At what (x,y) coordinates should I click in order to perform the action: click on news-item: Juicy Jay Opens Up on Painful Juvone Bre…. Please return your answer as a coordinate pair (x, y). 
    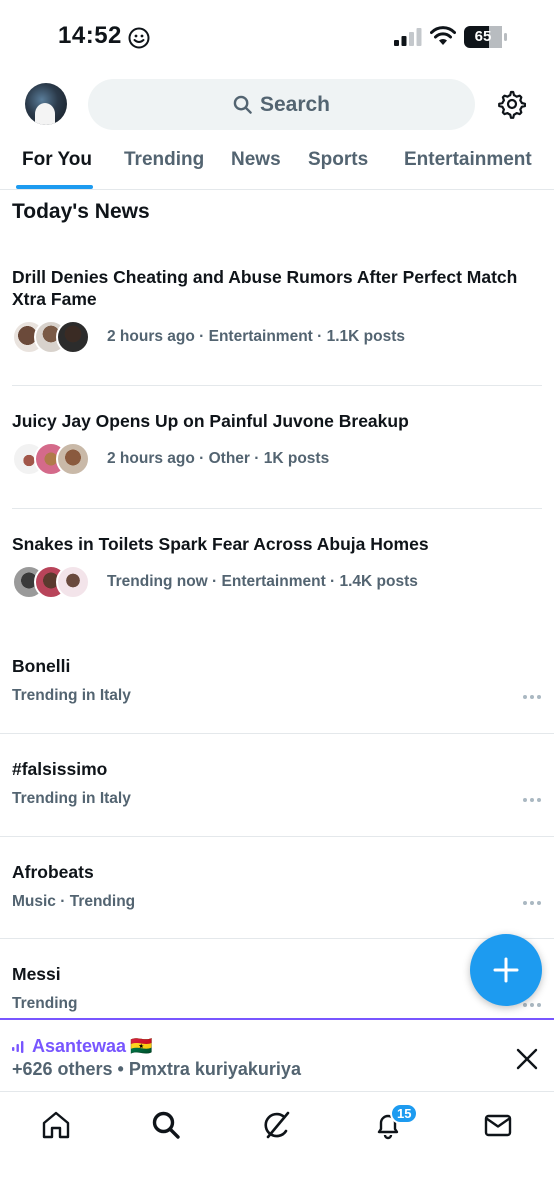
    Looking at the image, I should click on (277, 443).